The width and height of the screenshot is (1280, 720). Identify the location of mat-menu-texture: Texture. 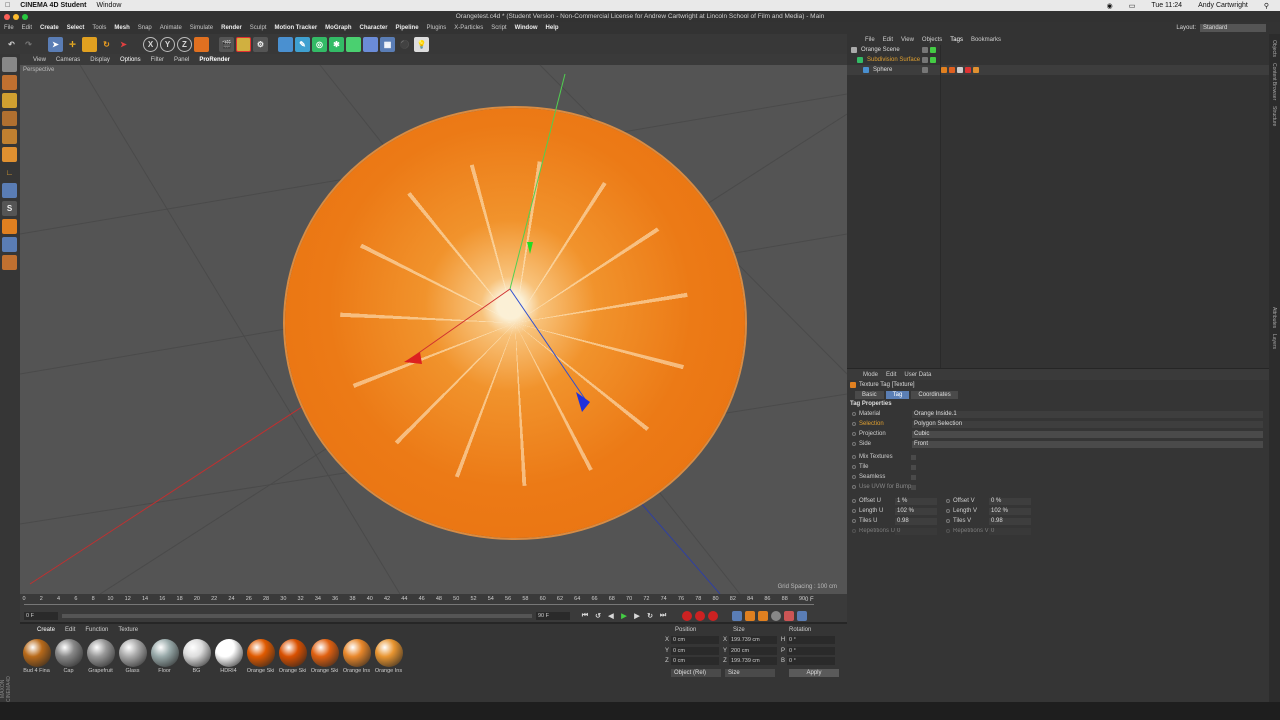
(128, 630).